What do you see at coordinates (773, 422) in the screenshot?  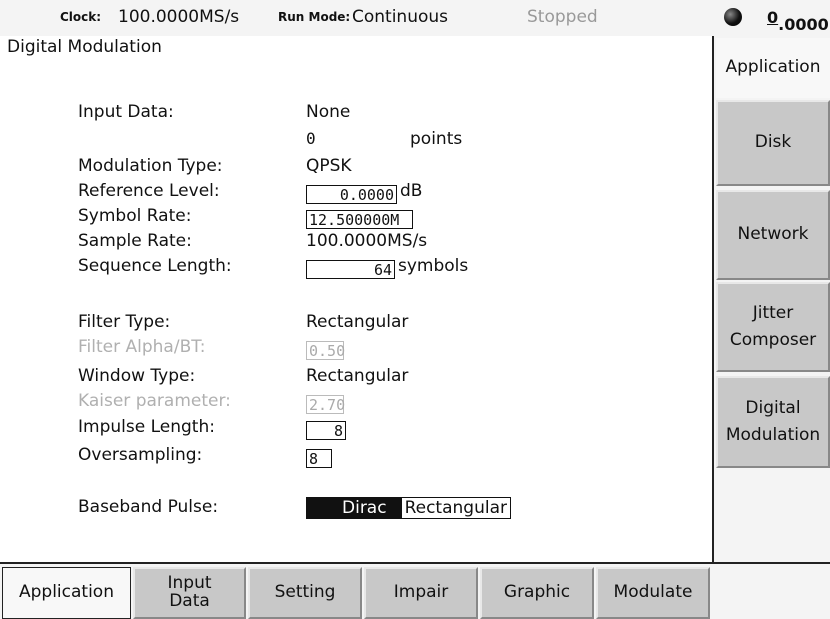 I see `side-button-digital-modulation: Digital Modulation` at bounding box center [773, 422].